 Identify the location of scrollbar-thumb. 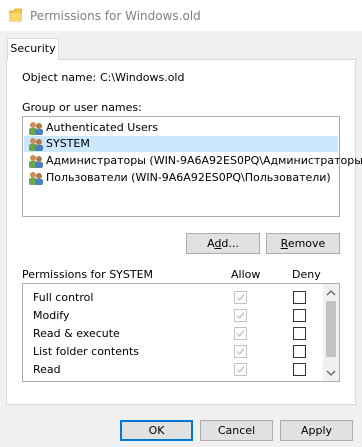
(331, 329).